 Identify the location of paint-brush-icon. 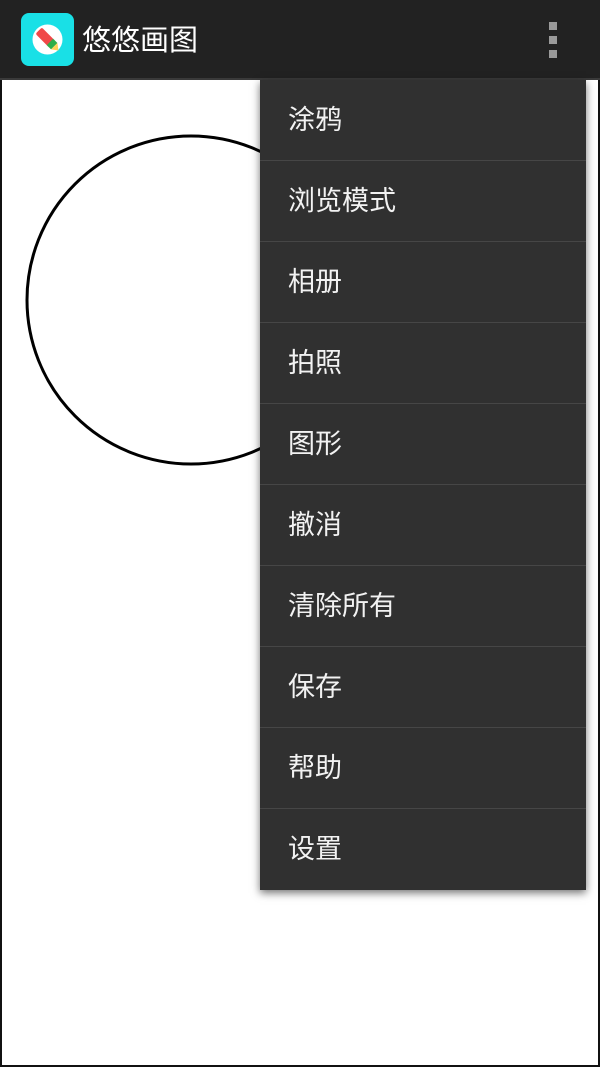
(47, 39).